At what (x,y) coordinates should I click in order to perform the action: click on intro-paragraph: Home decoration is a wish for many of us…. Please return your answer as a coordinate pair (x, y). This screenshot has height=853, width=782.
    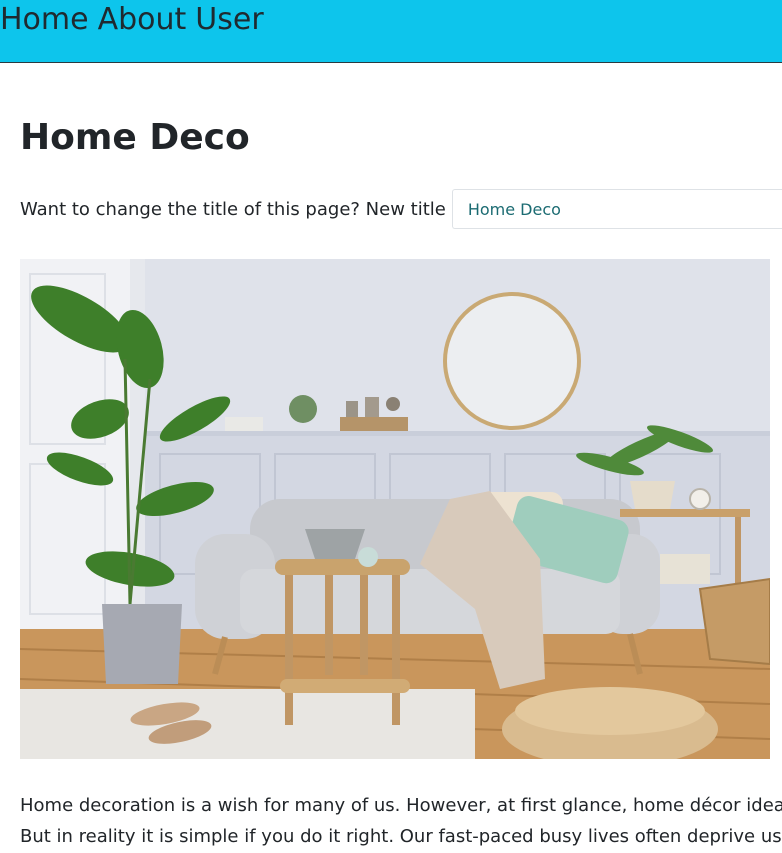
    Looking at the image, I should click on (401, 821).